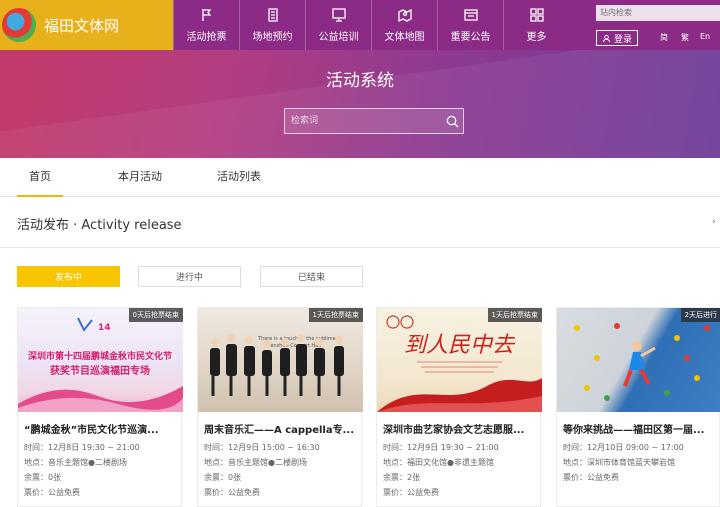  I want to click on poster-art, so click(642, 362).